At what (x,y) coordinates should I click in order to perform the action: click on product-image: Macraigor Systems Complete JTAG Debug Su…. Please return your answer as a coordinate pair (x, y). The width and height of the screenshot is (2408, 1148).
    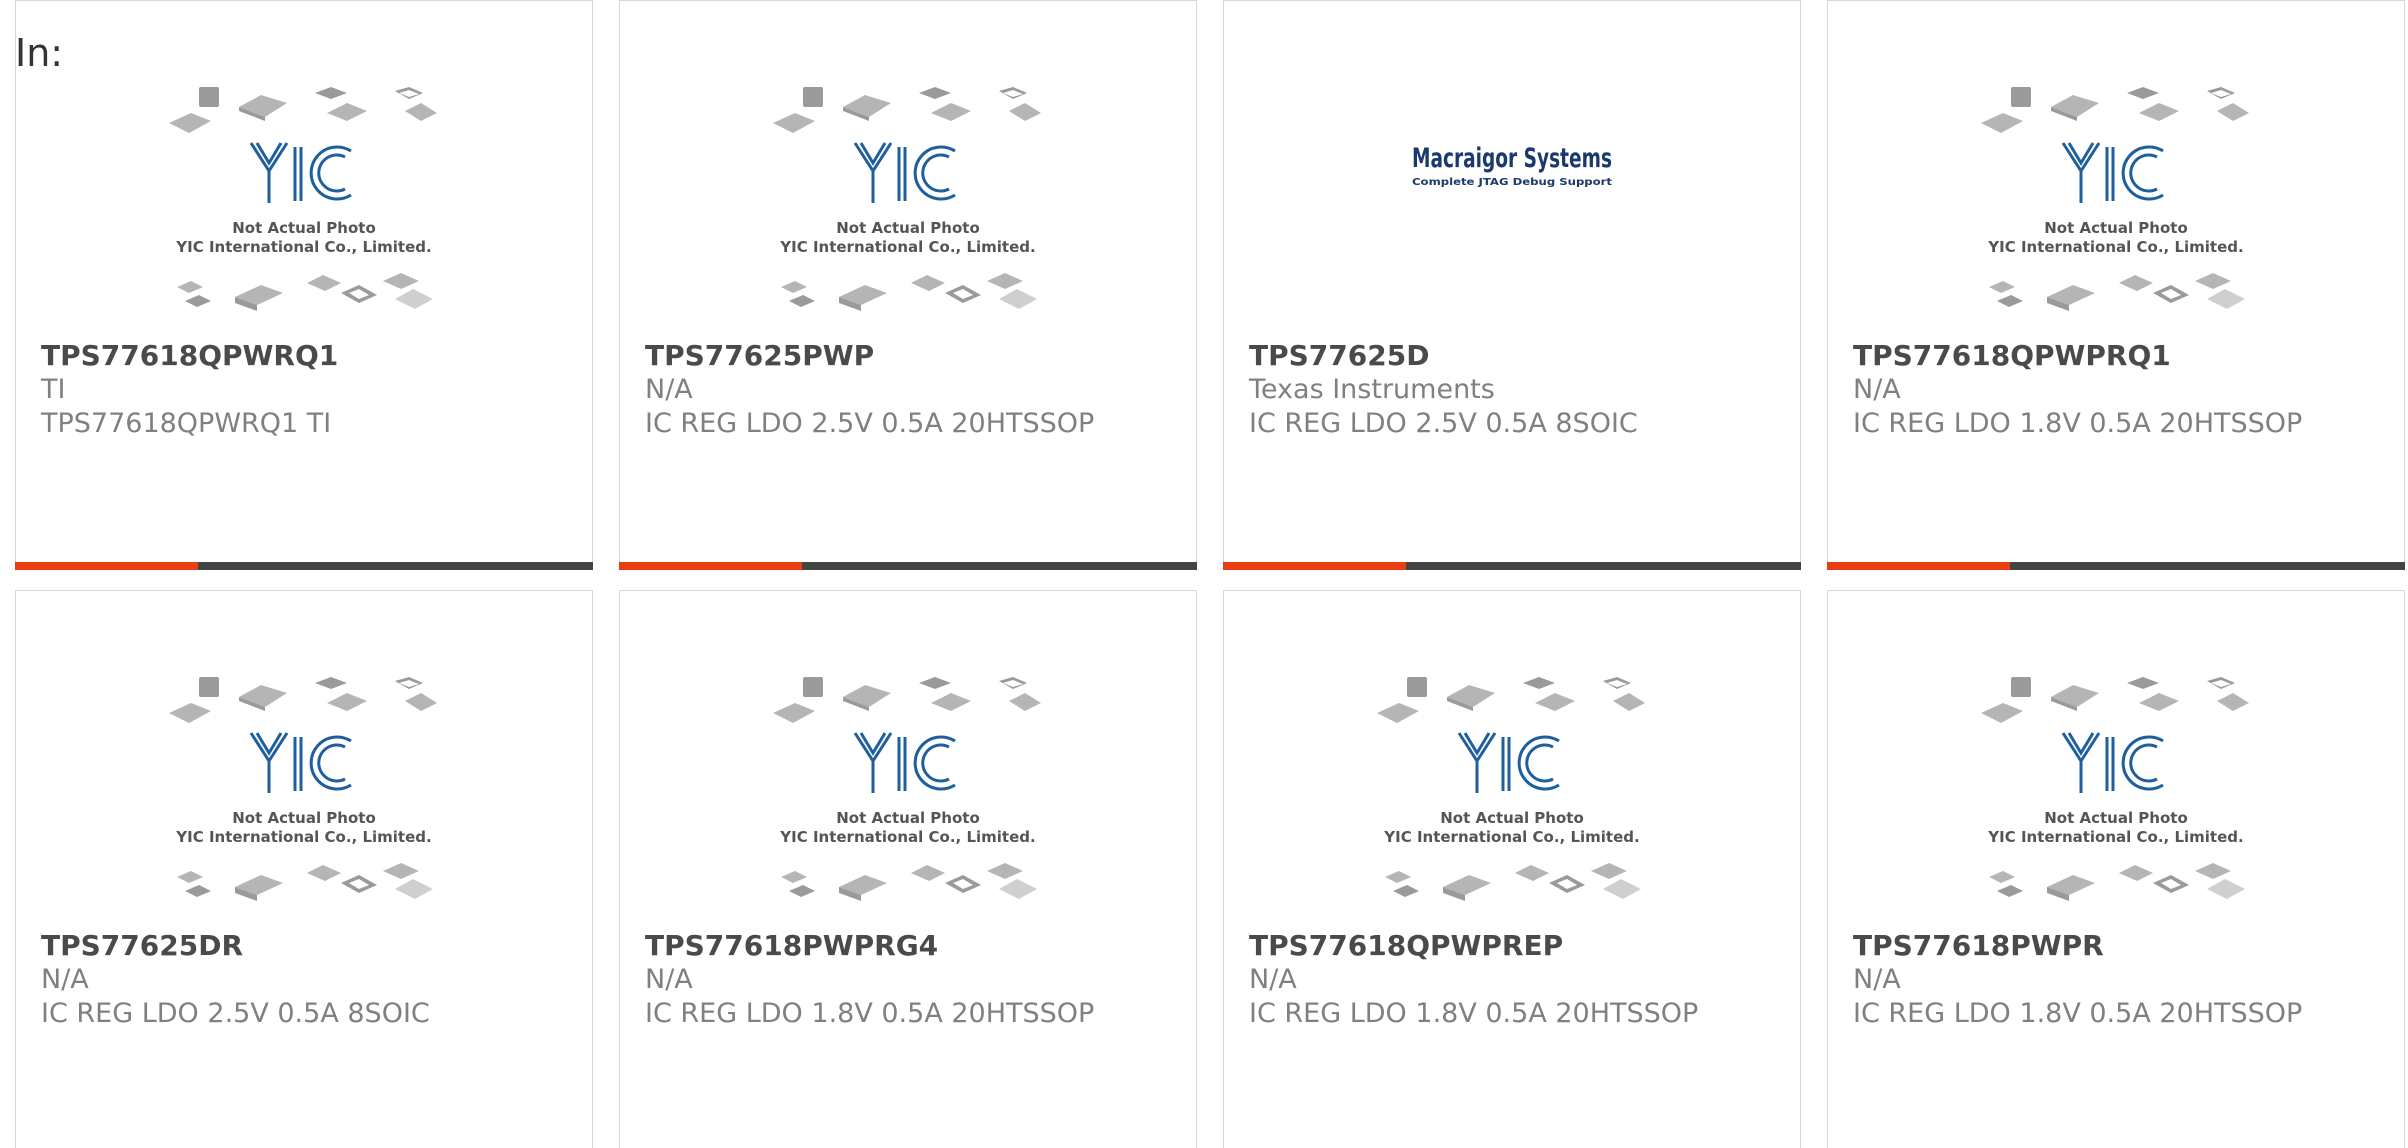
    Looking at the image, I should click on (1512, 210).